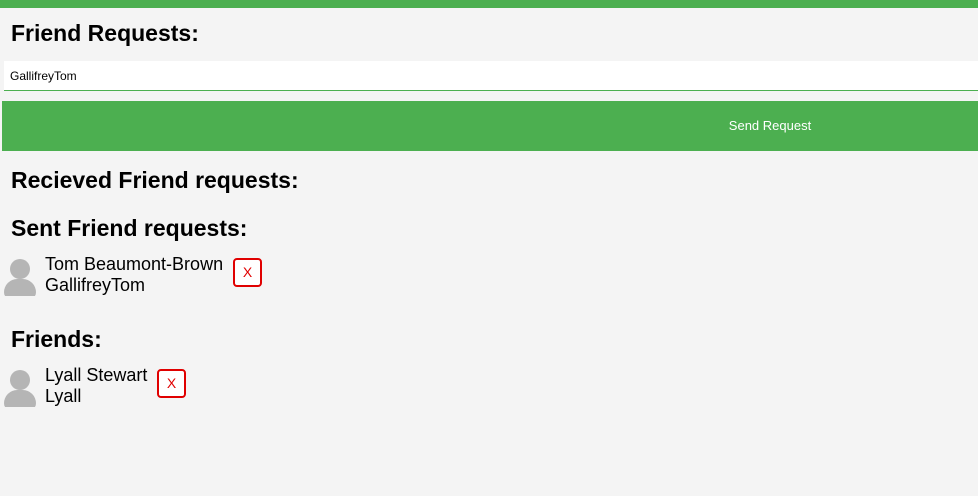 The image size is (978, 496). I want to click on remove-friend-button: X, so click(171, 383).